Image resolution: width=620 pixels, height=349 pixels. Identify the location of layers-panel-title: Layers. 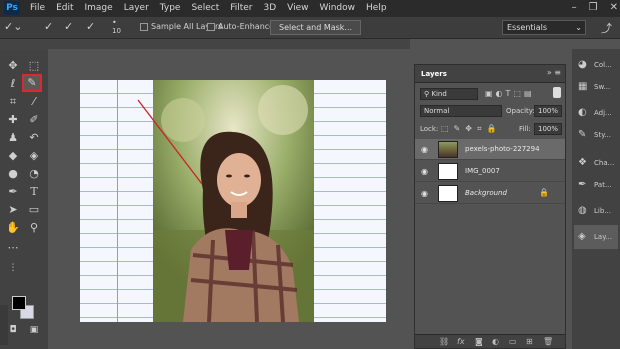
(434, 74).